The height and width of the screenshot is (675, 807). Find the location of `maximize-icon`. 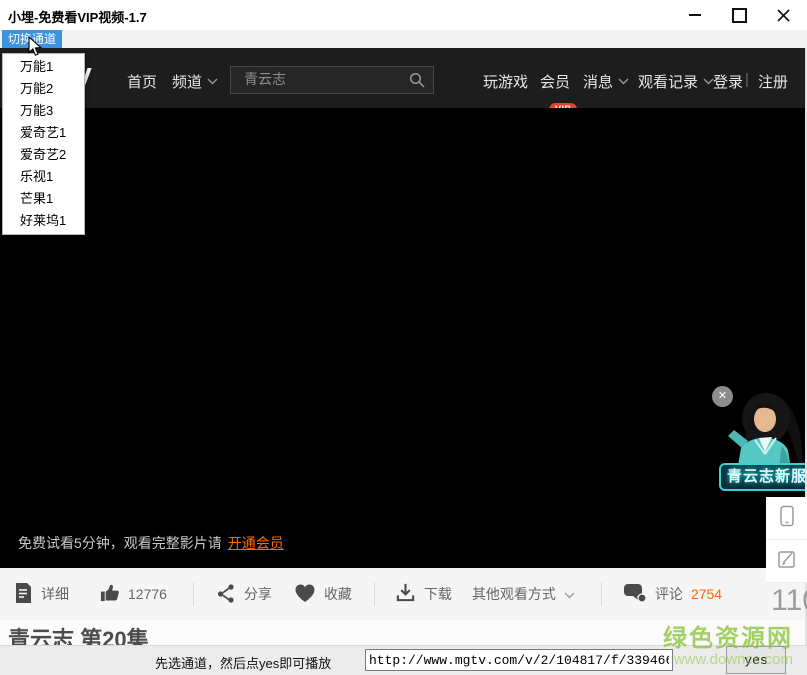

maximize-icon is located at coordinates (739, 15).